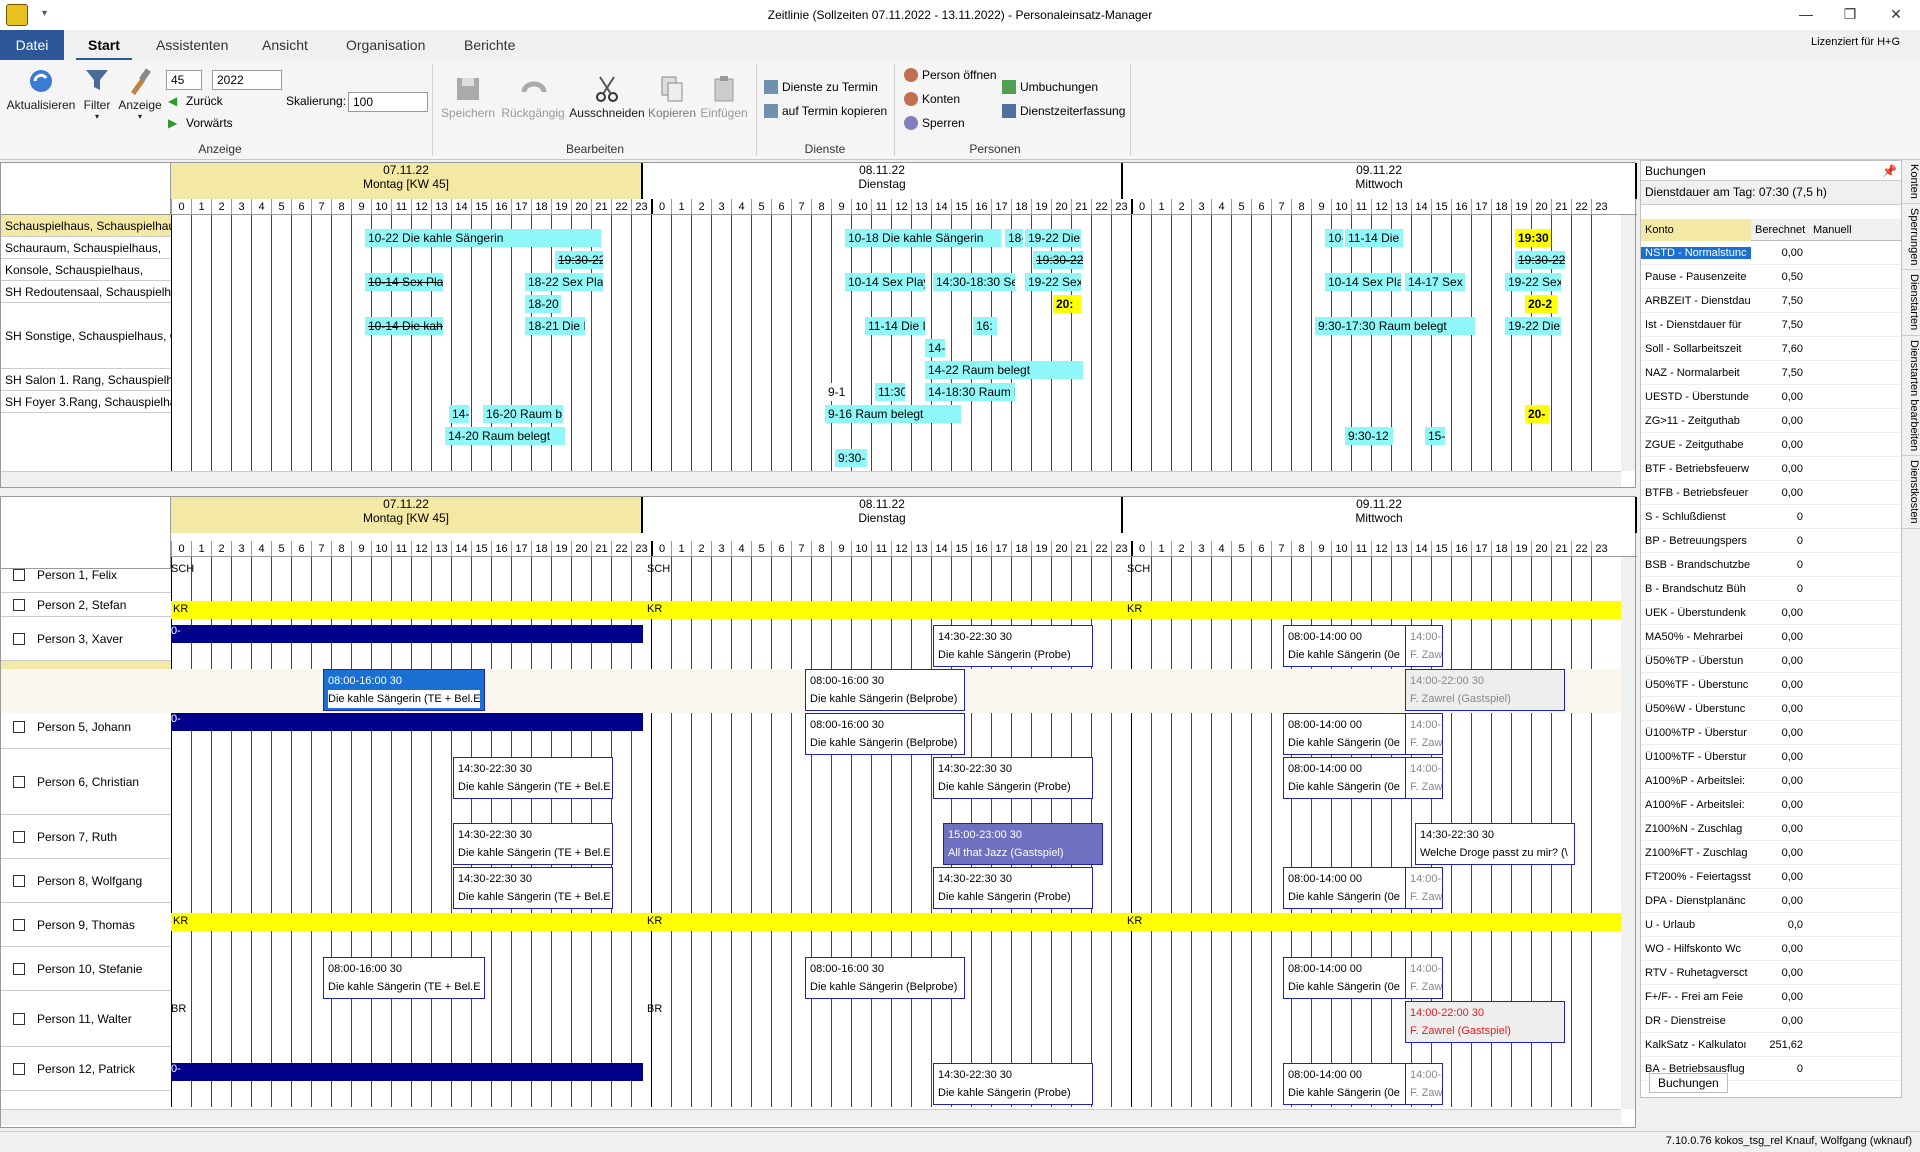  What do you see at coordinates (385, 45) in the screenshot?
I see `tab-organisation: Organisation` at bounding box center [385, 45].